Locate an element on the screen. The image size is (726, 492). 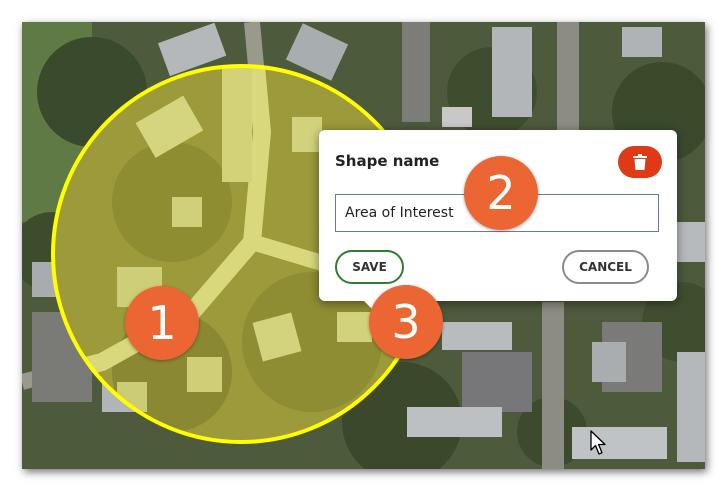
callout-badge-1: 1 is located at coordinates (162, 323).